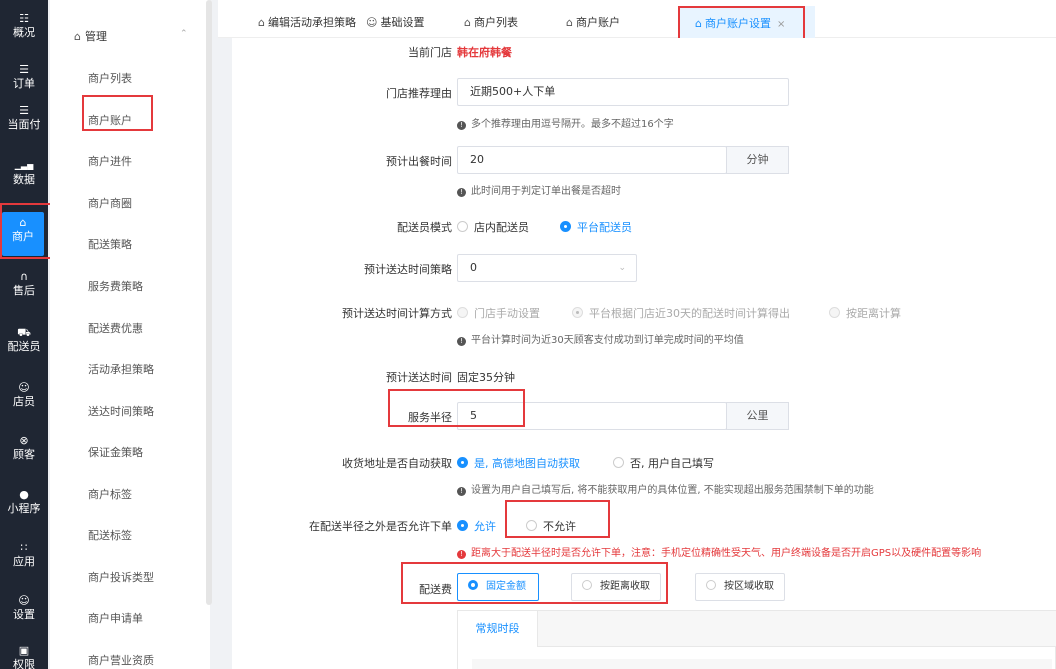 The image size is (1056, 669). What do you see at coordinates (681, 313) in the screenshot?
I see `eta-calc-platform-radio: 平台根据门店近30天的配送时间计算得出` at bounding box center [681, 313].